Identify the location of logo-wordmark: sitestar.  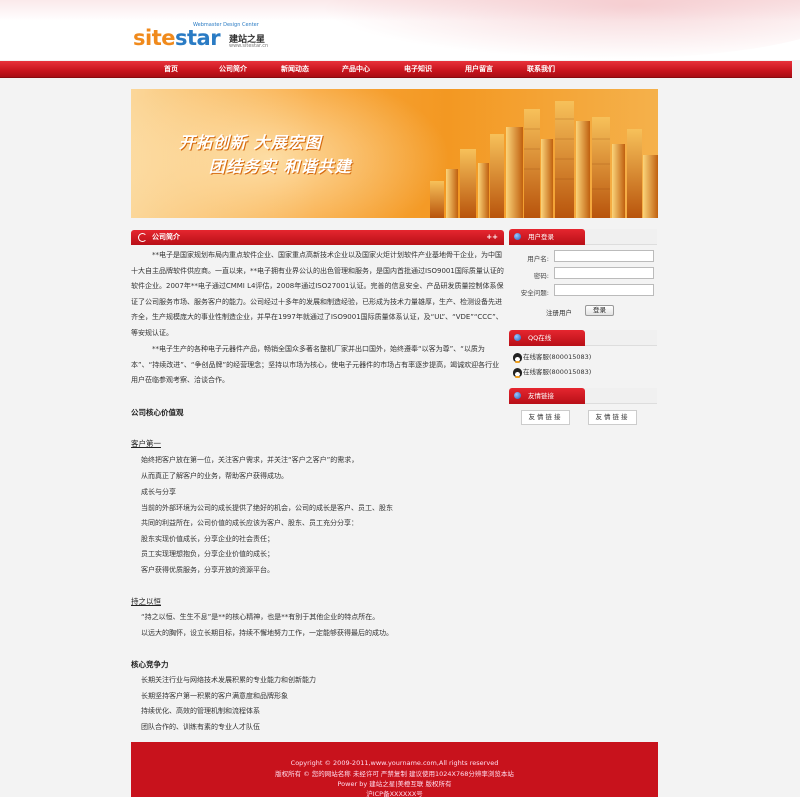
(177, 38).